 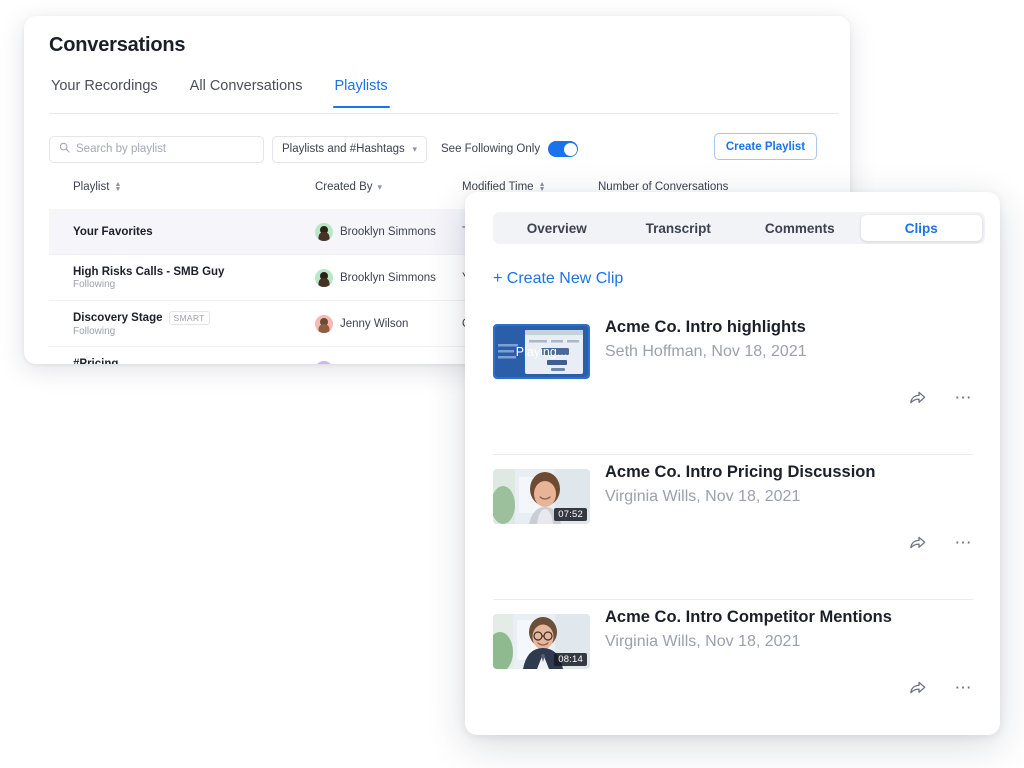 What do you see at coordinates (705, 327) in the screenshot?
I see `clip-title: Acme Co. Intro highlights` at bounding box center [705, 327].